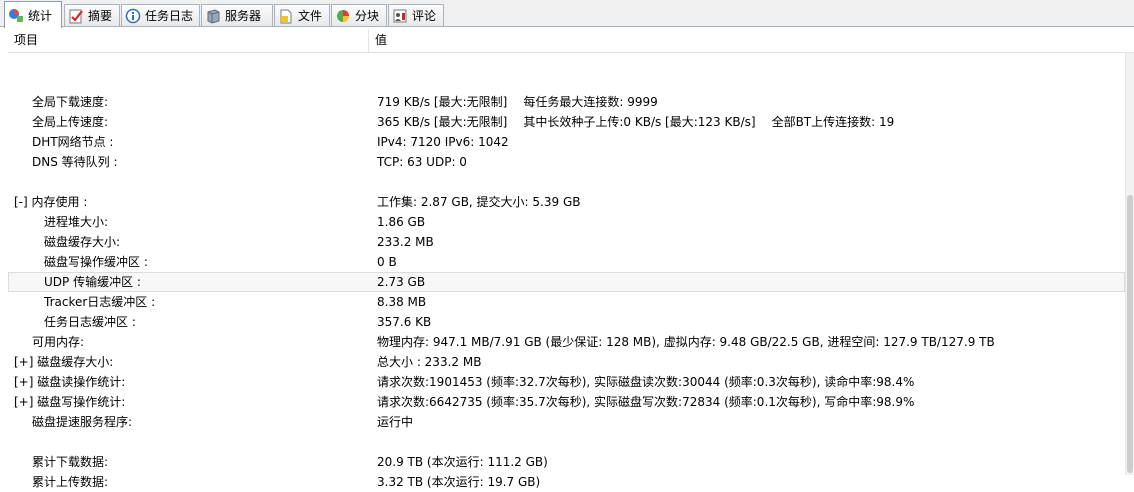 Image resolution: width=1134 pixels, height=492 pixels. Describe the element at coordinates (443, 142) in the screenshot. I see `row-value-part: IPv4: 7120 IPv6: 1042` at that location.